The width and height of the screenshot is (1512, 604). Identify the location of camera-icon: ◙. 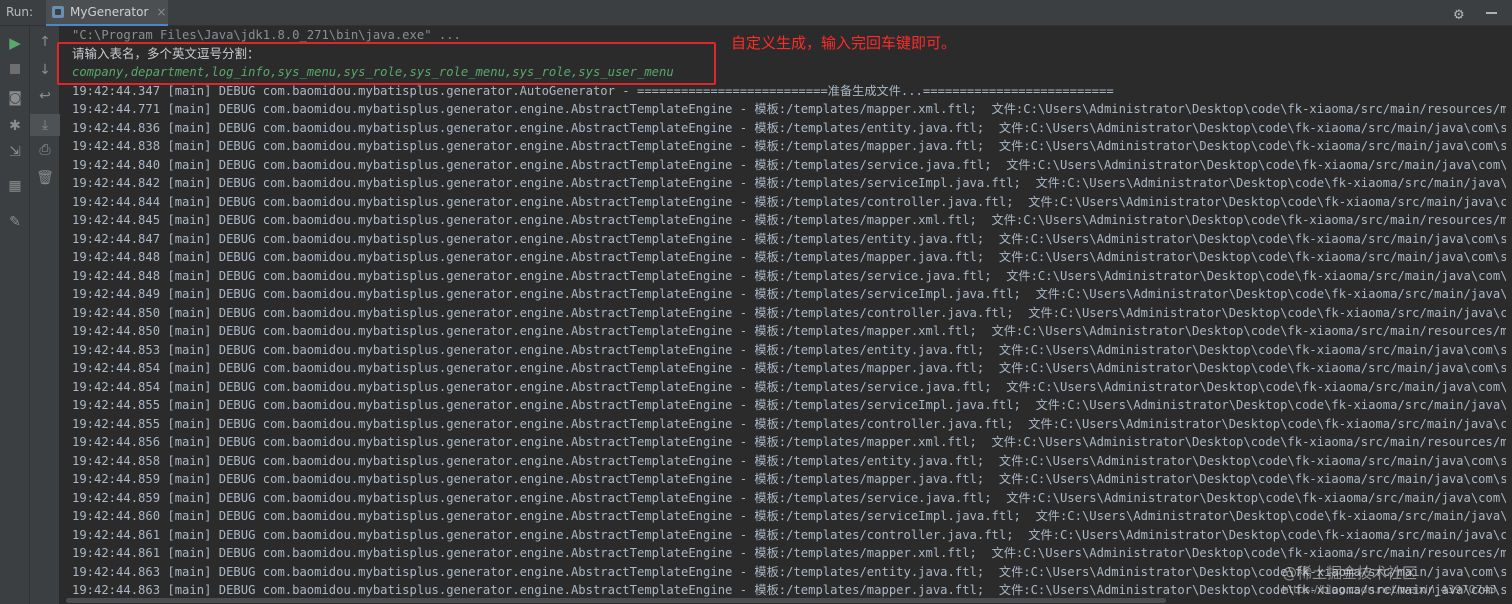
(15, 98).